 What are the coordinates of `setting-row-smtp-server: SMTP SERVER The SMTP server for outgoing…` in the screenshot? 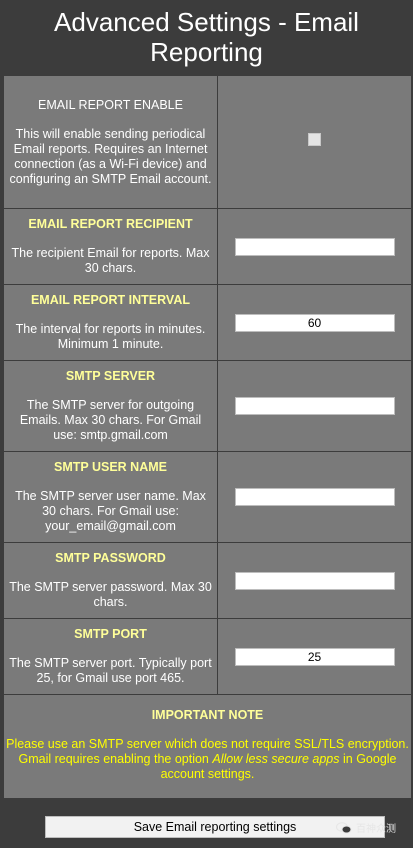 It's located at (207, 406).